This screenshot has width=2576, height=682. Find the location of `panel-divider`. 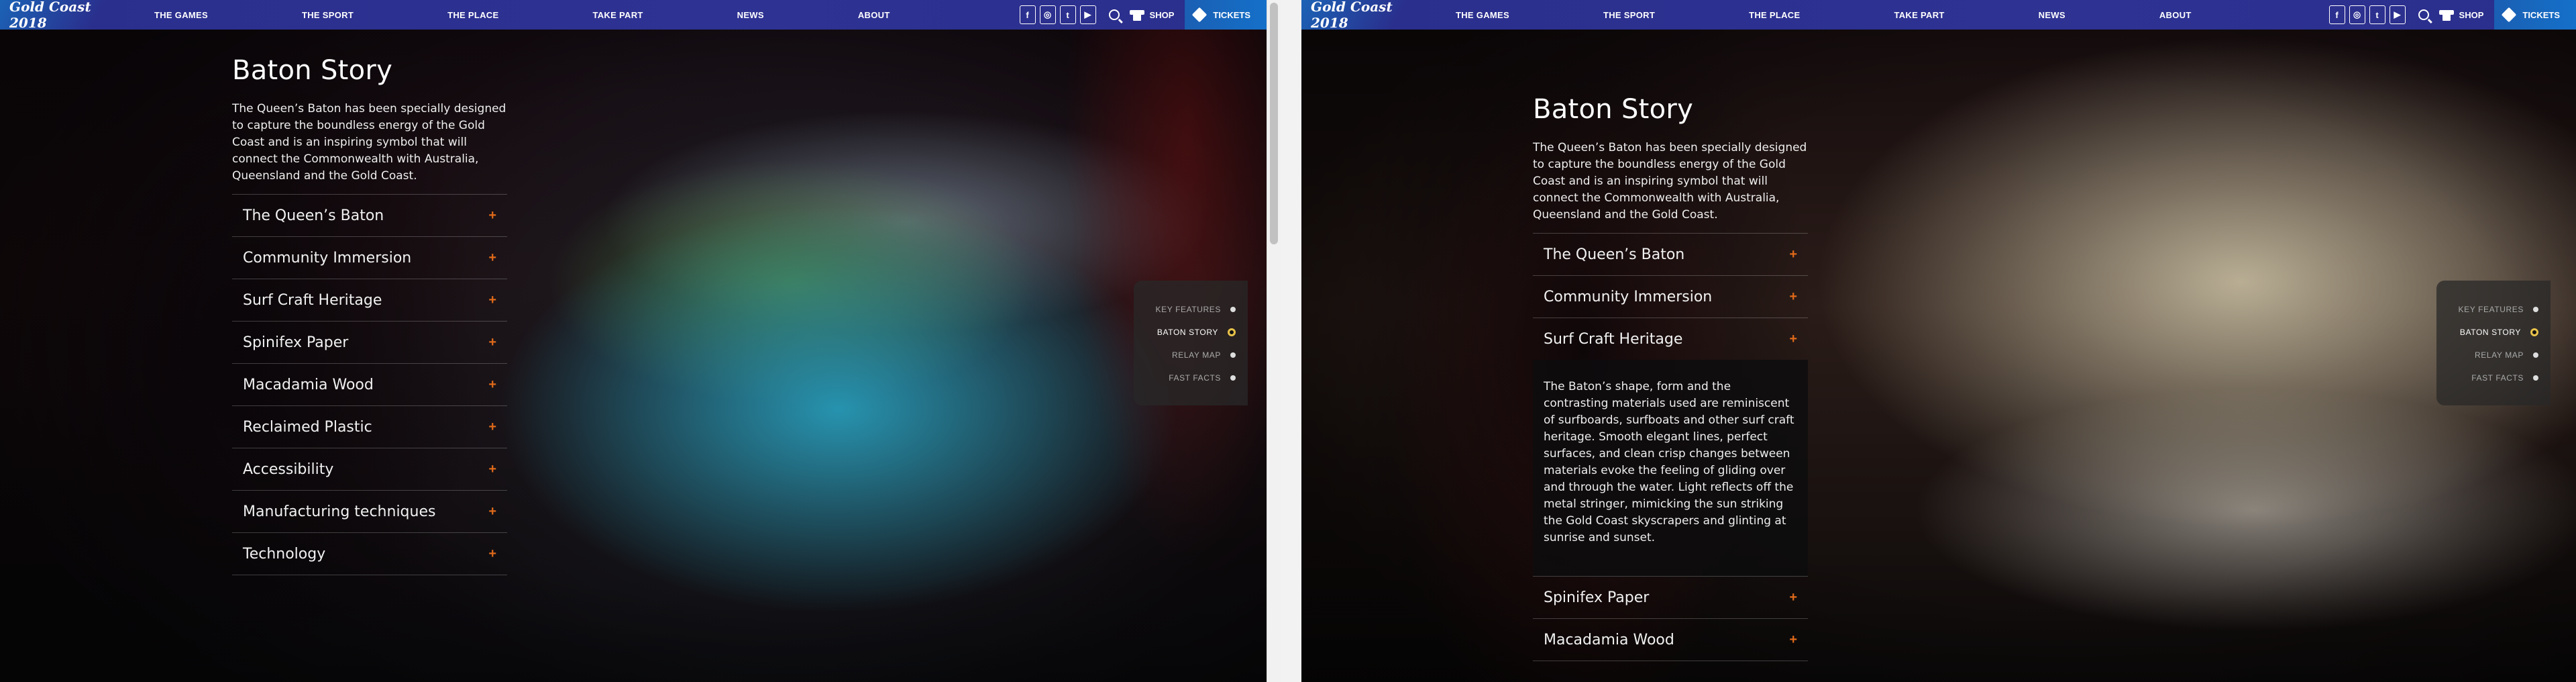

panel-divider is located at coordinates (1291, 341).